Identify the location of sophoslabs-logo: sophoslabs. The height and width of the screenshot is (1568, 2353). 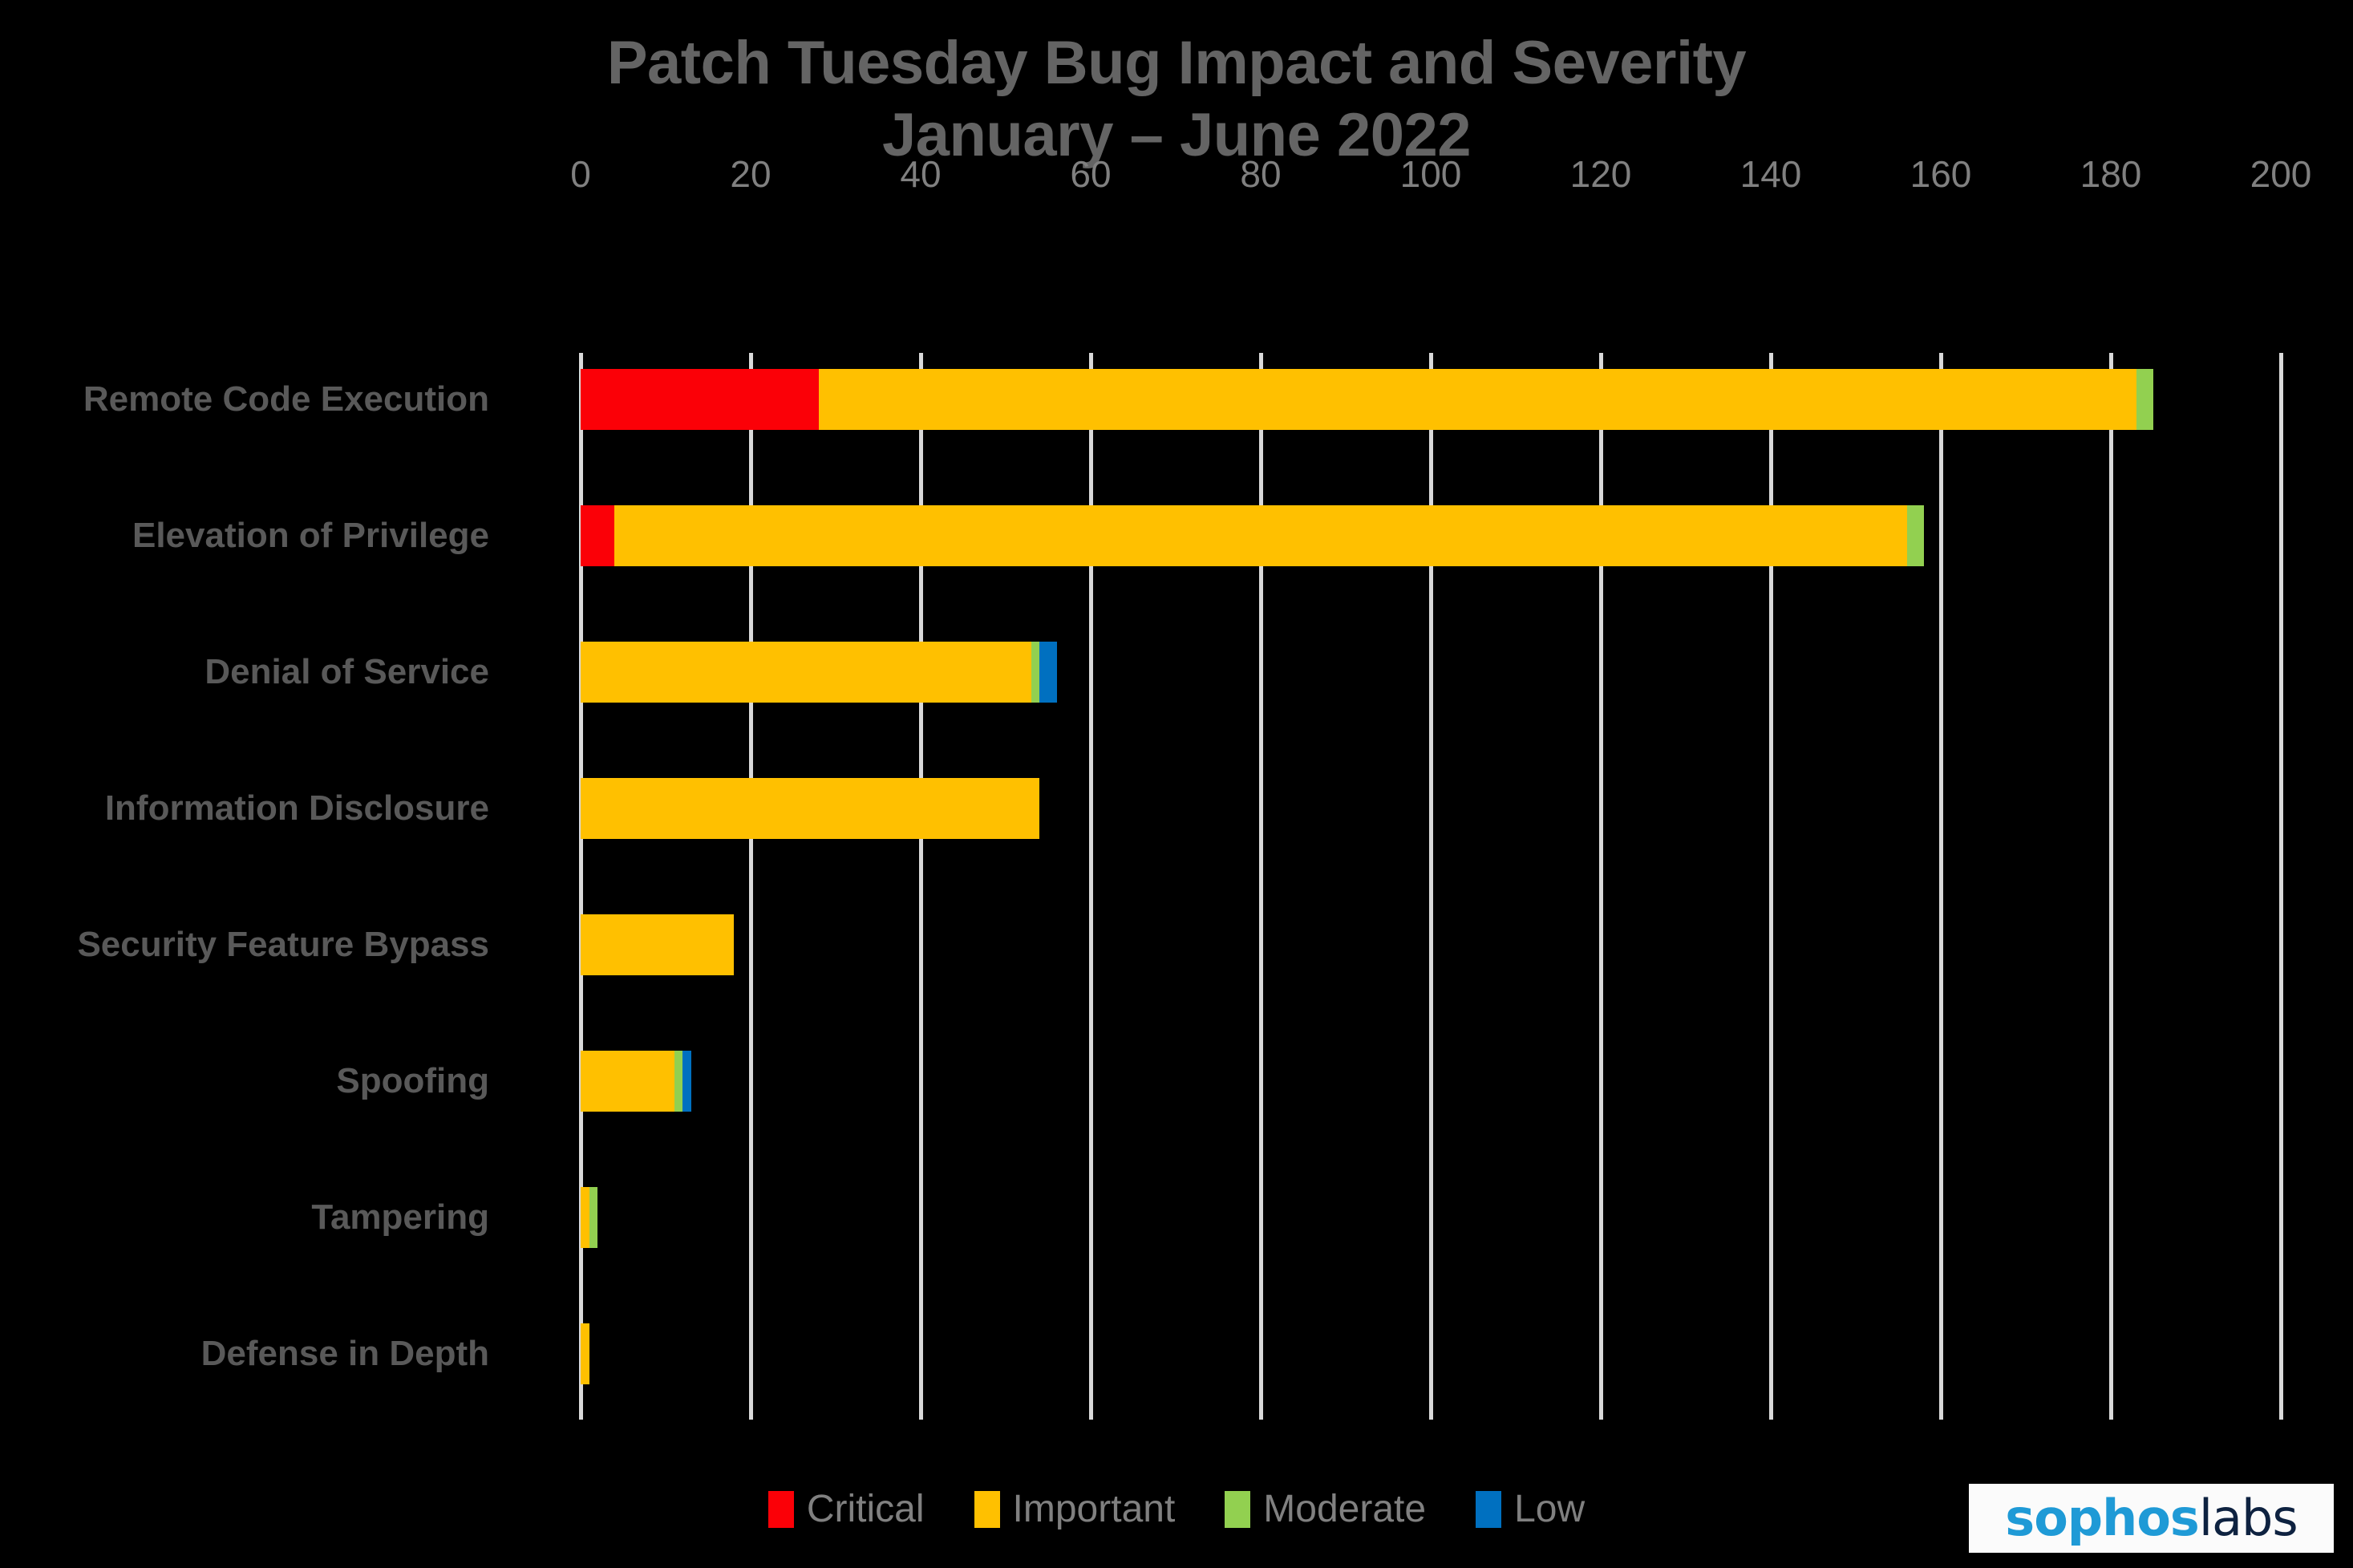
(2151, 1518).